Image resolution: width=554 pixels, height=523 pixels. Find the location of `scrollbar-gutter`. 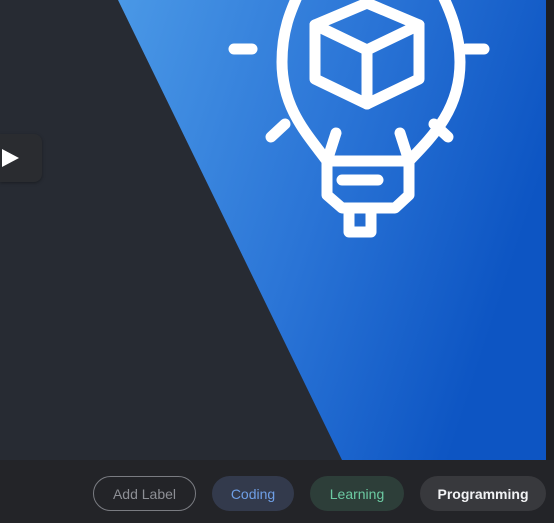

scrollbar-gutter is located at coordinates (550, 230).